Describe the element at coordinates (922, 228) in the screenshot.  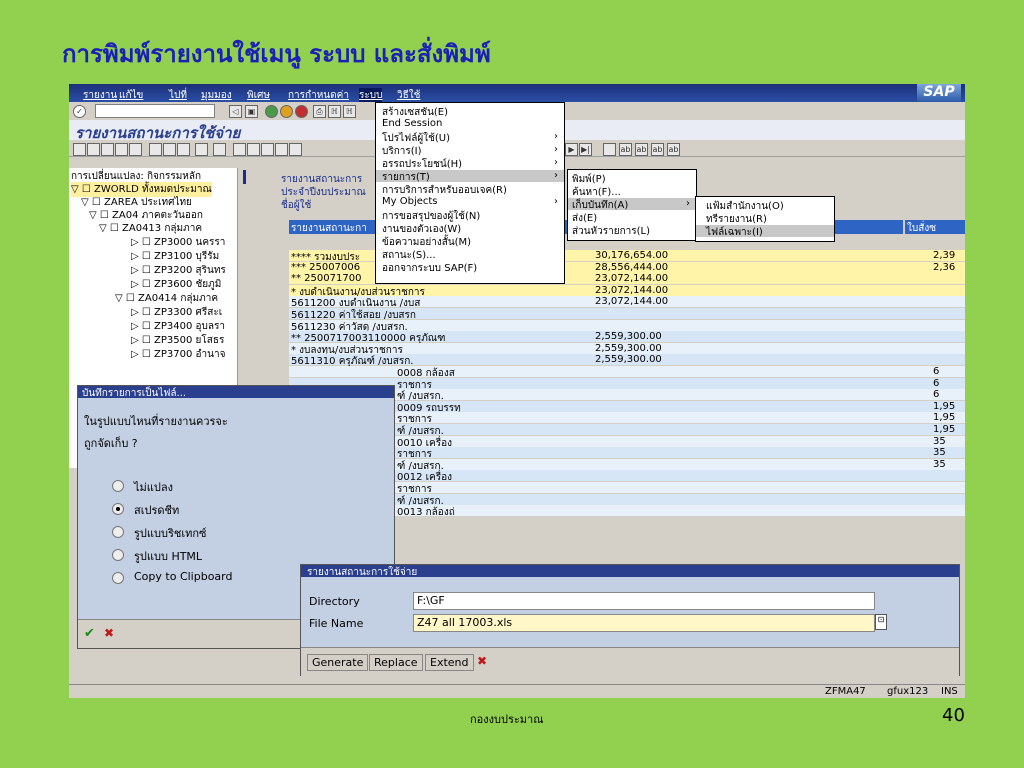
I see `col-header-text: ใบสั่งซ` at that location.